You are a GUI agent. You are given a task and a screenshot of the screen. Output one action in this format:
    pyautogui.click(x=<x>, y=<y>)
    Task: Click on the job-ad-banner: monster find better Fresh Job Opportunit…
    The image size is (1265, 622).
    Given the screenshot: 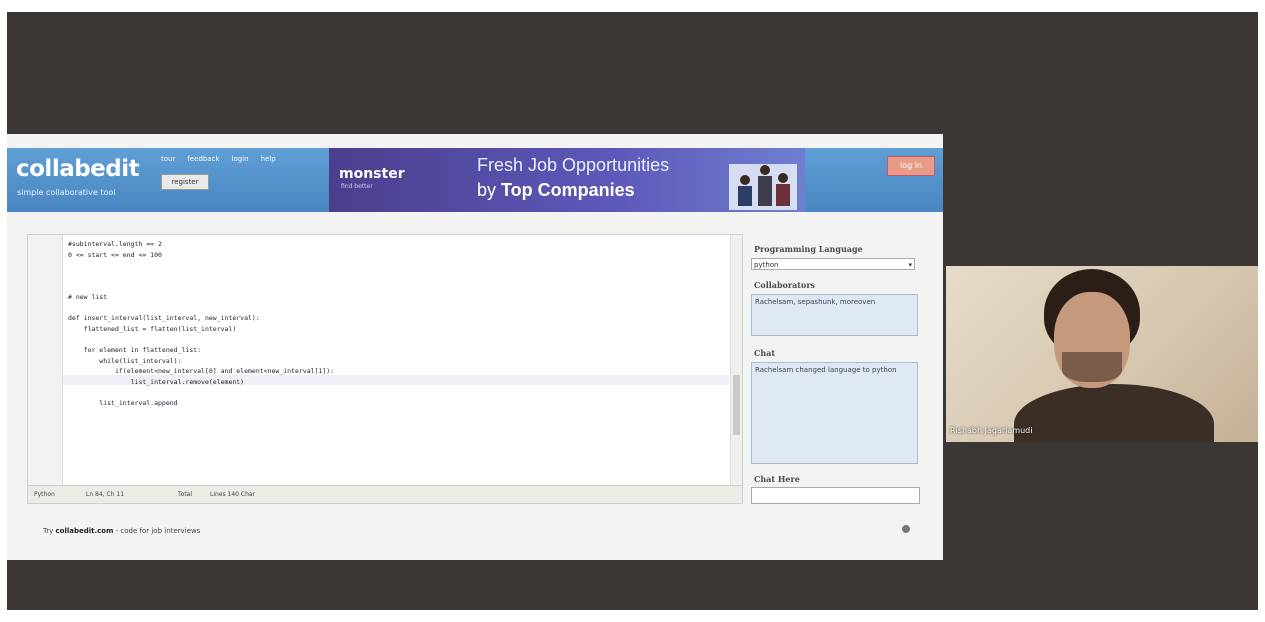 What is the action you would take?
    pyautogui.click(x=567, y=180)
    